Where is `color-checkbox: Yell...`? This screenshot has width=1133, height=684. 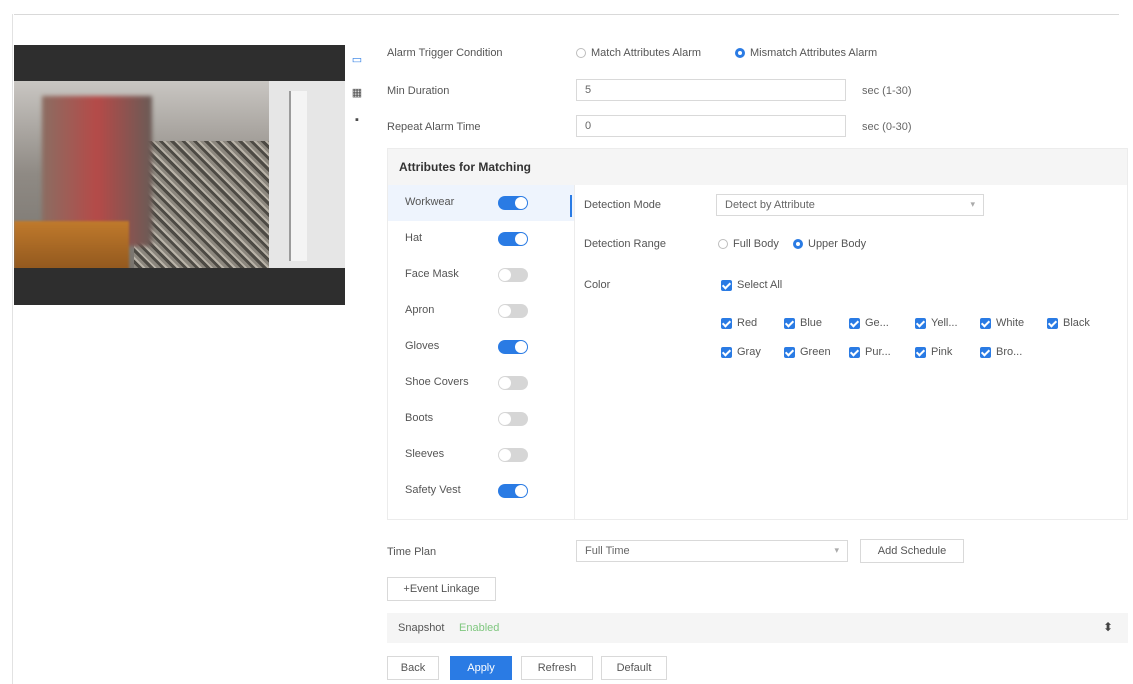
color-checkbox: Yell... is located at coordinates (936, 323).